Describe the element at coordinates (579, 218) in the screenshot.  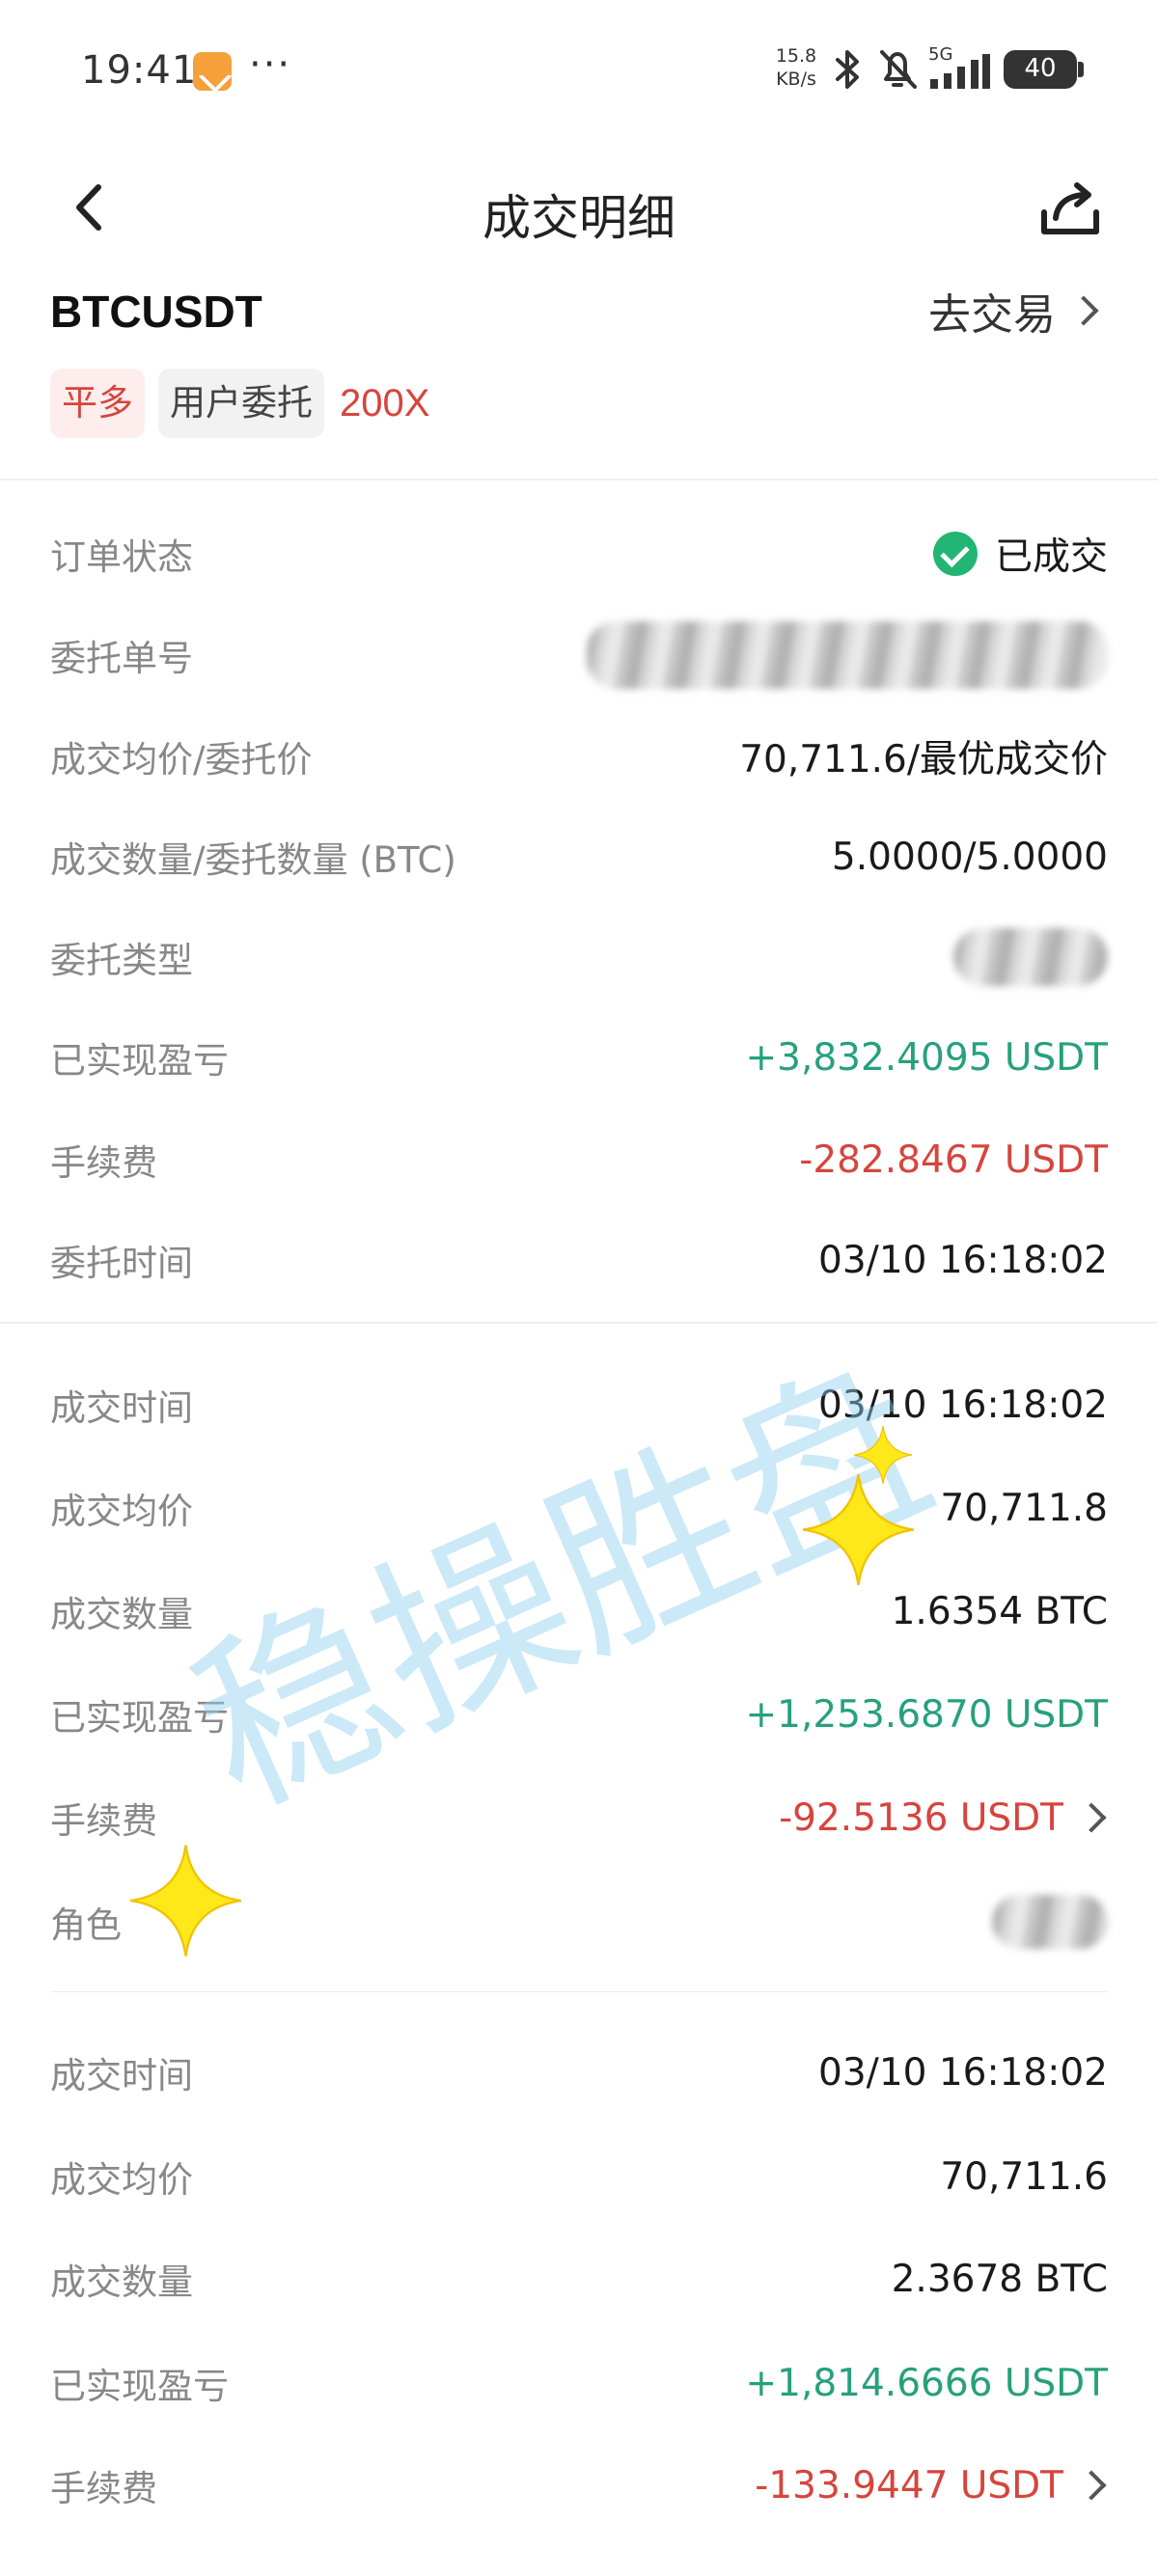
I see `page-title: 成交明细` at that location.